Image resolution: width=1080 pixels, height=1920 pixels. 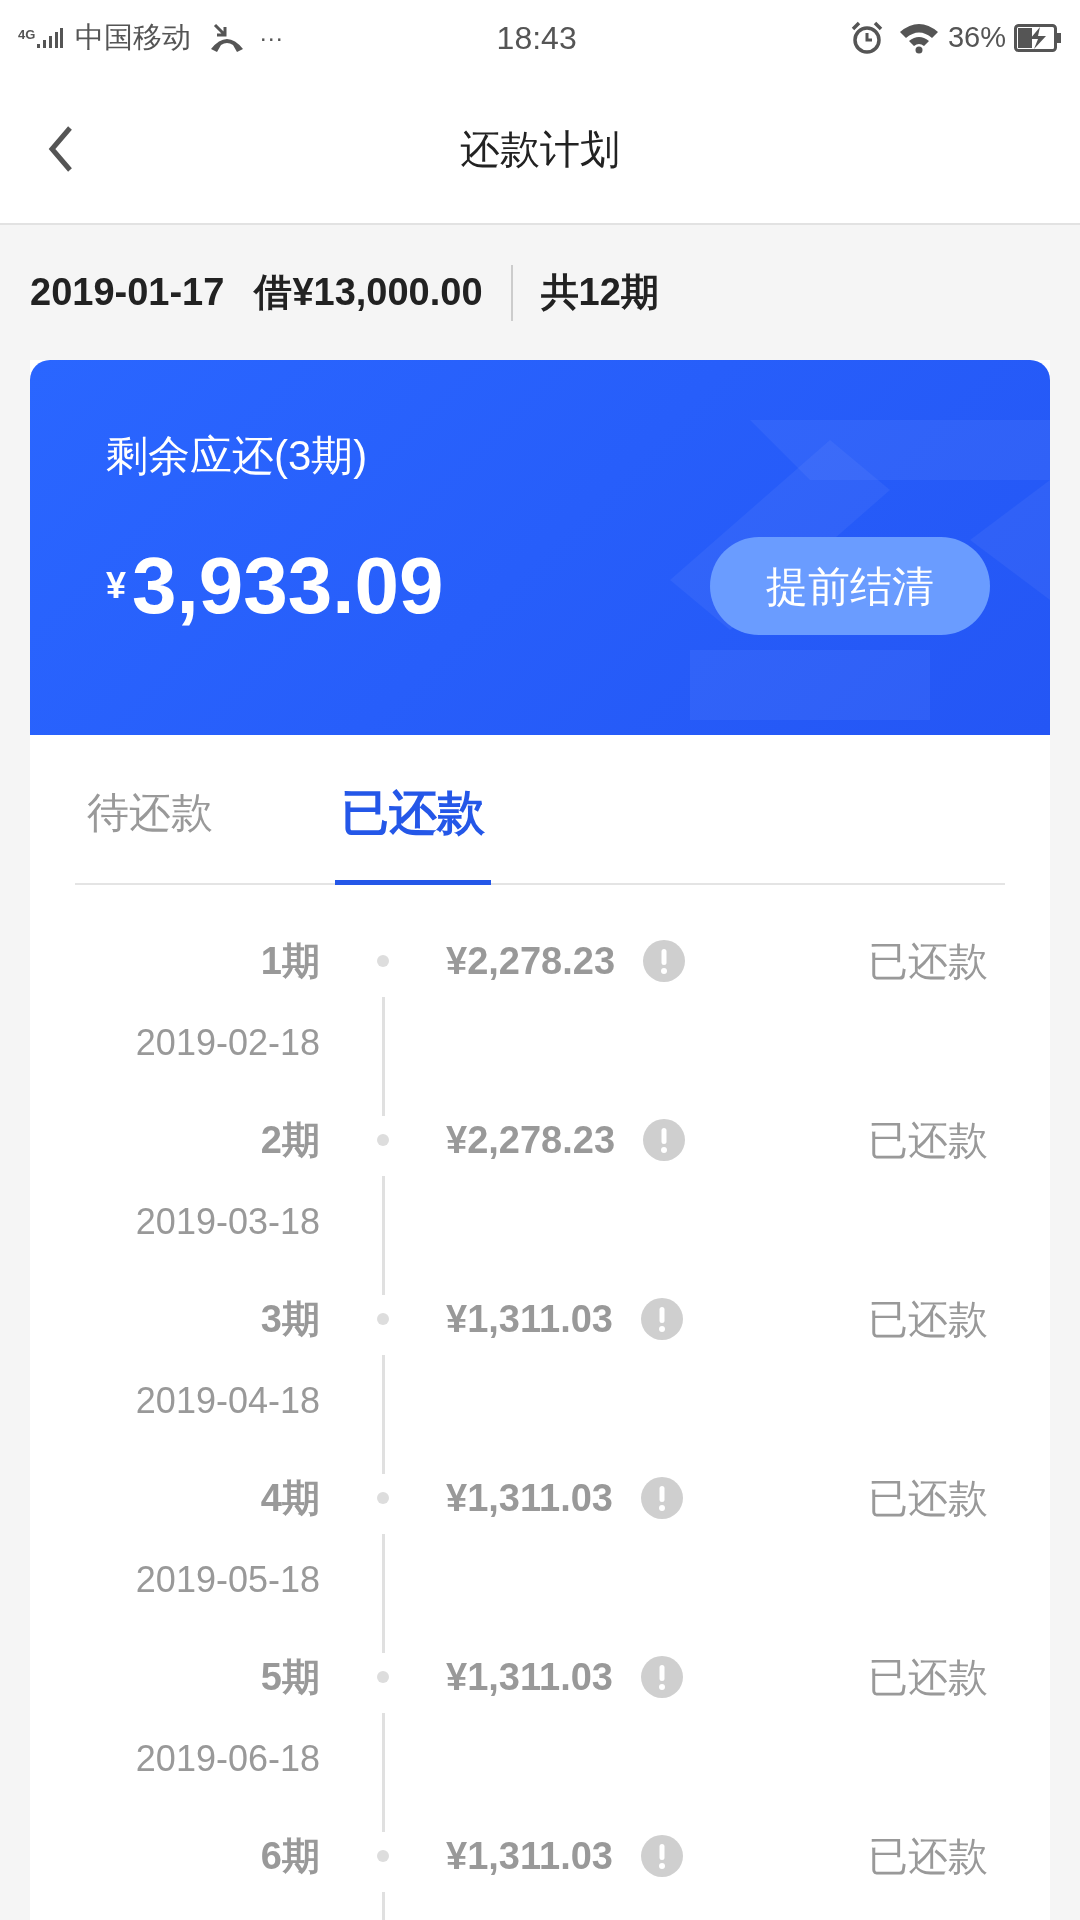 I want to click on due-date: 2019-02-18, so click(x=227, y=1043).